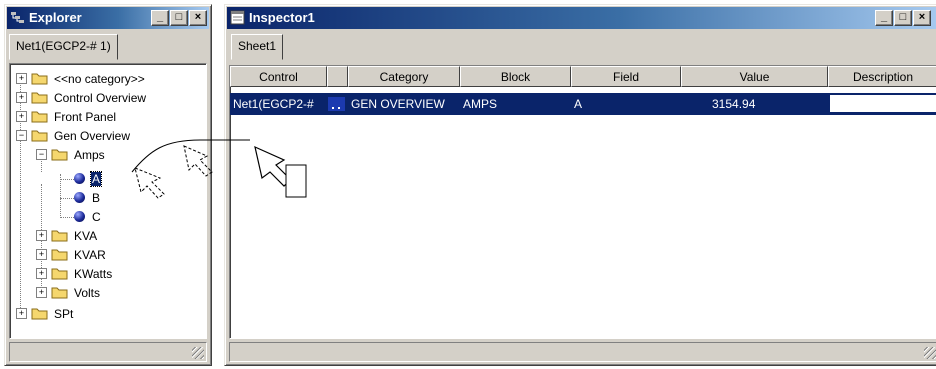 The image size is (936, 369). Describe the element at coordinates (17, 17) in the screenshot. I see `explorer-app-icon` at that location.